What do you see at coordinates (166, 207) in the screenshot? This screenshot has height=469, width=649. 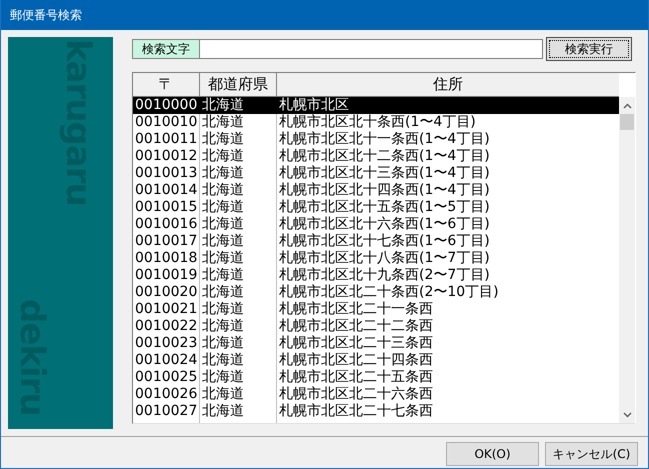 I see `zip-cell-text: 0010015` at bounding box center [166, 207].